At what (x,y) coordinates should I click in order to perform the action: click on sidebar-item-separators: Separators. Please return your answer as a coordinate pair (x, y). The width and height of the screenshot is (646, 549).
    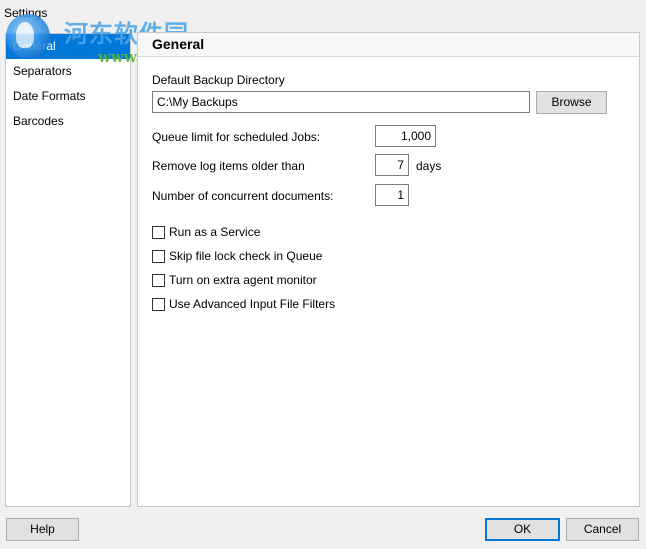
    Looking at the image, I should click on (68, 71).